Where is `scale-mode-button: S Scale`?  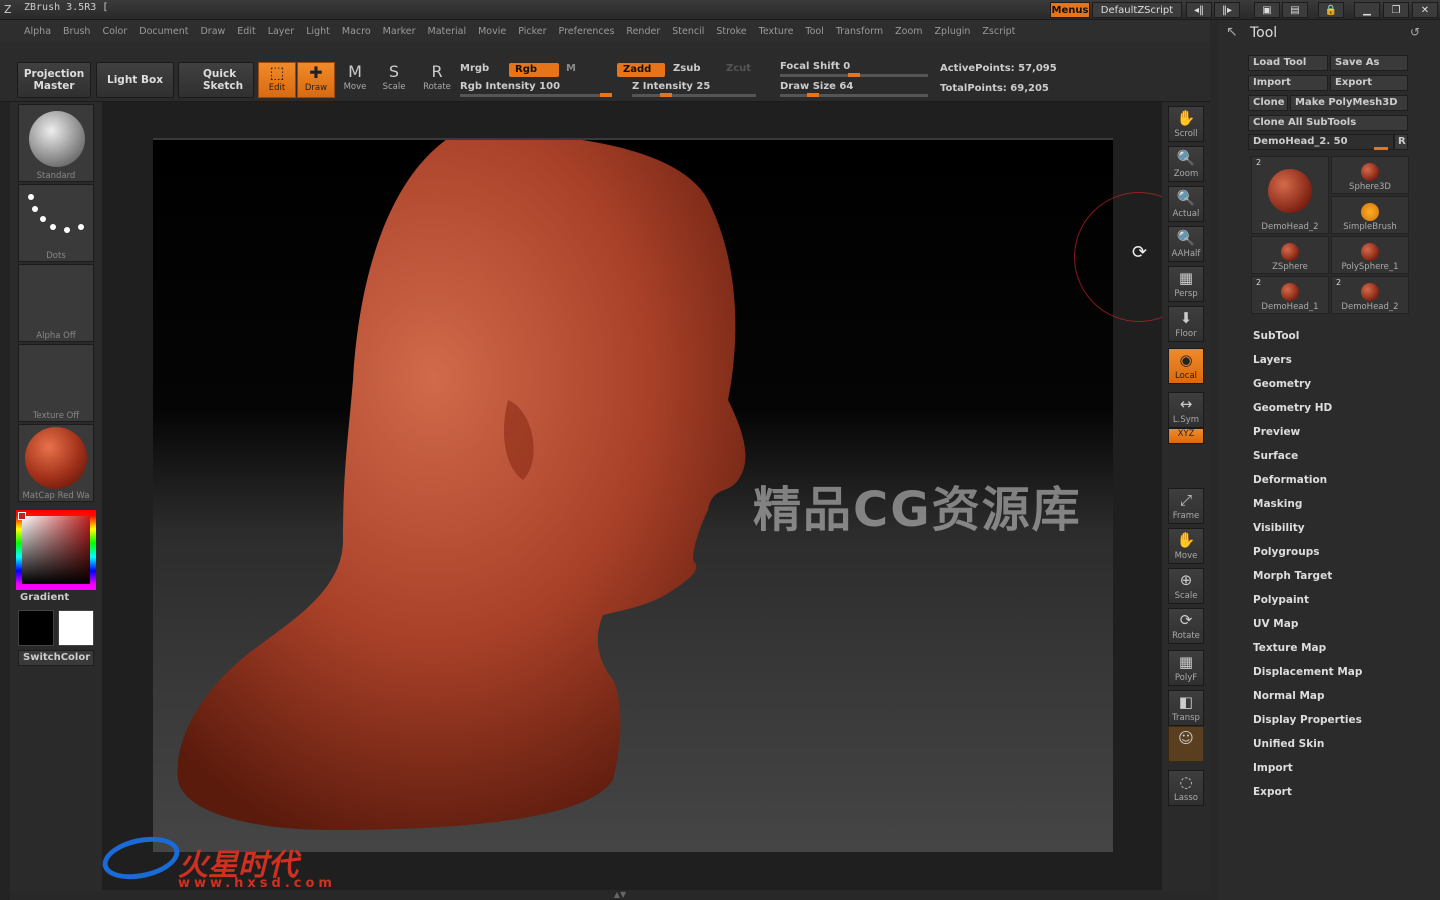 scale-mode-button: S Scale is located at coordinates (394, 80).